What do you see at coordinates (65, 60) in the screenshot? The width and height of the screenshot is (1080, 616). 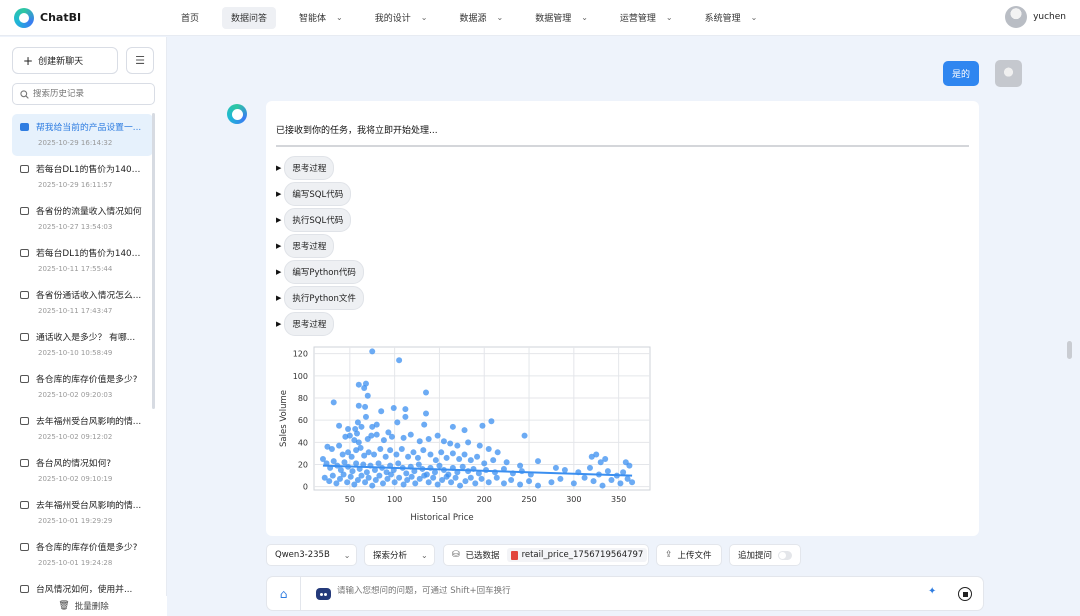 I see `new-chat-button: + 创建新聊天` at bounding box center [65, 60].